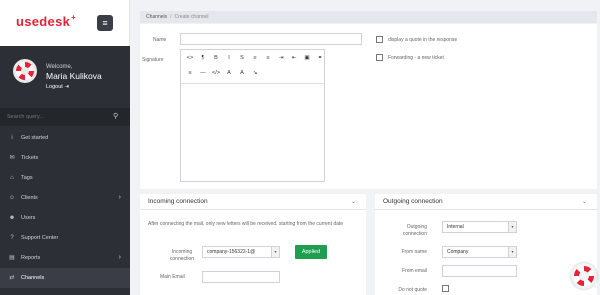  I want to click on code-icon: <>, so click(190, 58).